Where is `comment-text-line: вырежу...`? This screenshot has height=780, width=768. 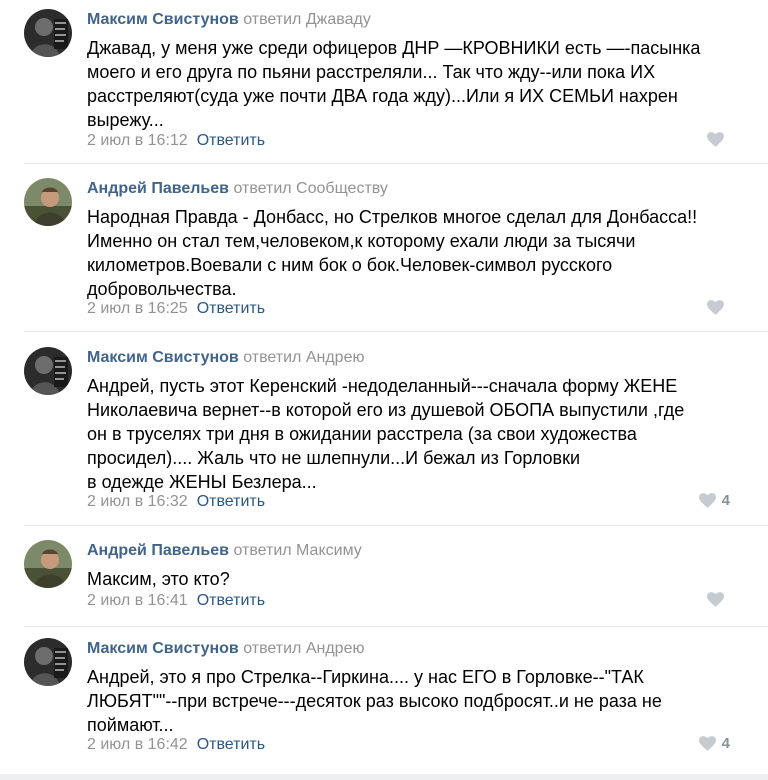
comment-text-line: вырежу... is located at coordinates (125, 120).